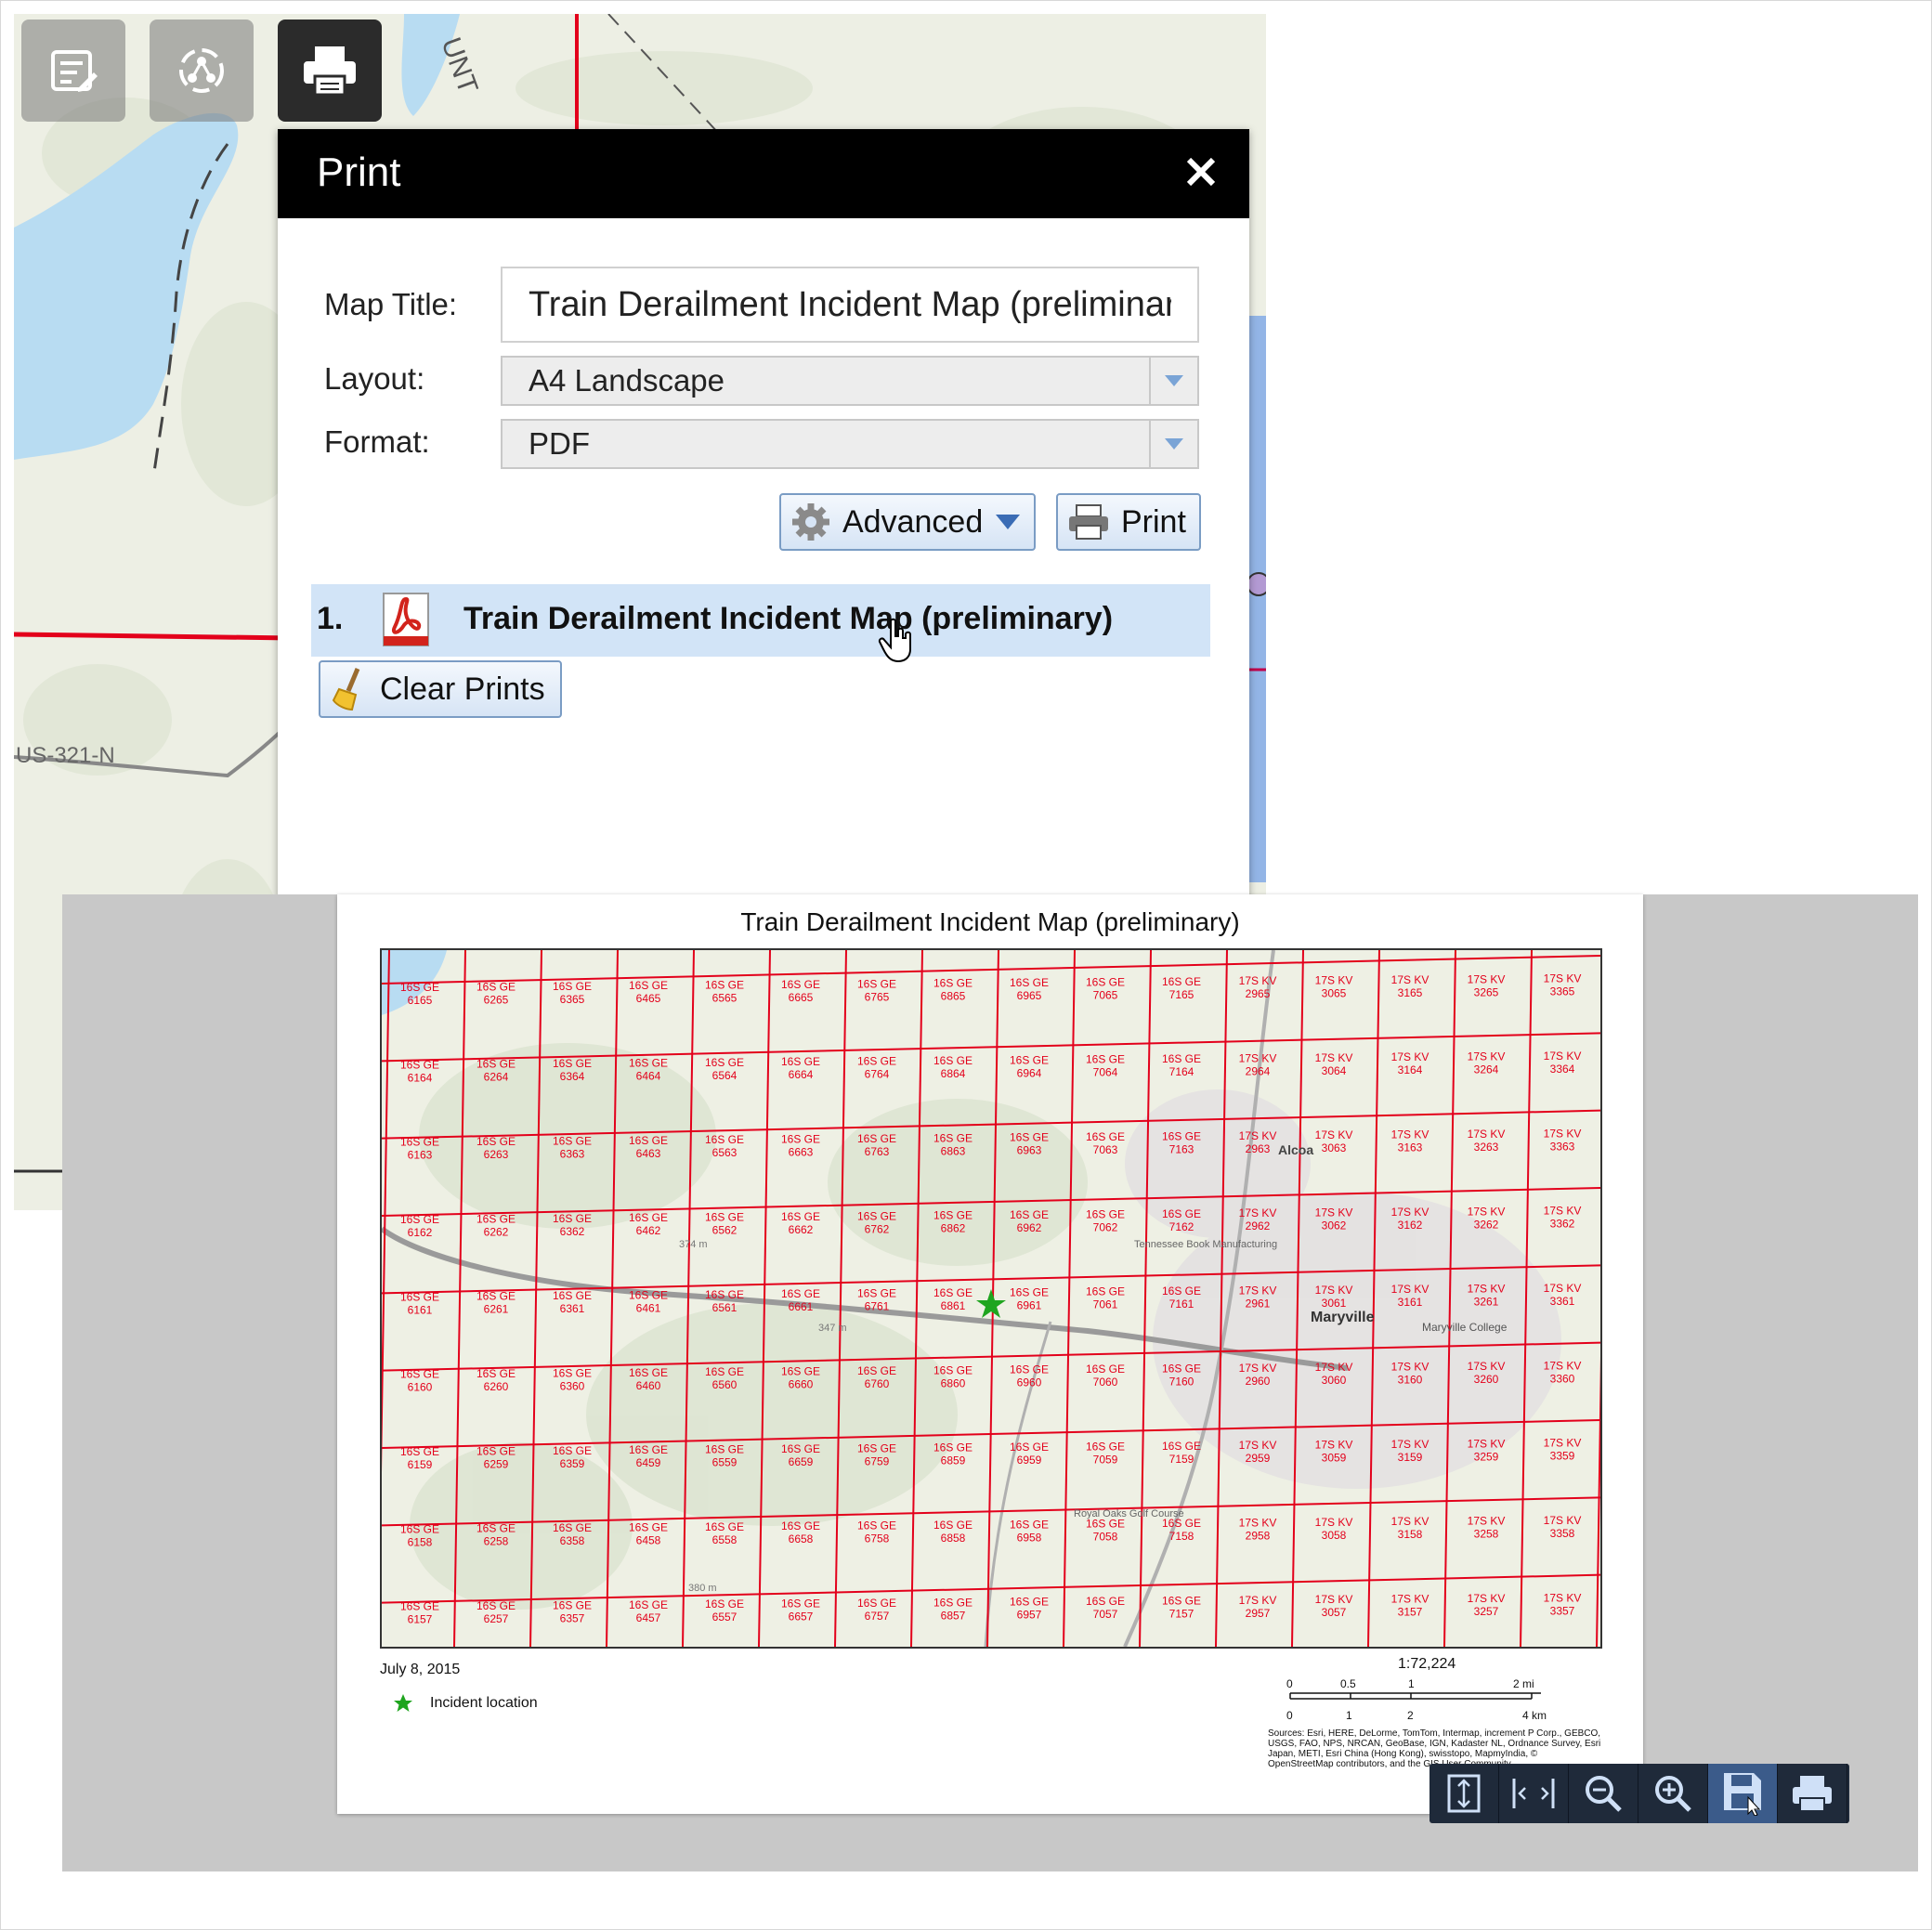 Image resolution: width=1932 pixels, height=1930 pixels. I want to click on grid-cell-number: 7058, so click(1105, 1538).